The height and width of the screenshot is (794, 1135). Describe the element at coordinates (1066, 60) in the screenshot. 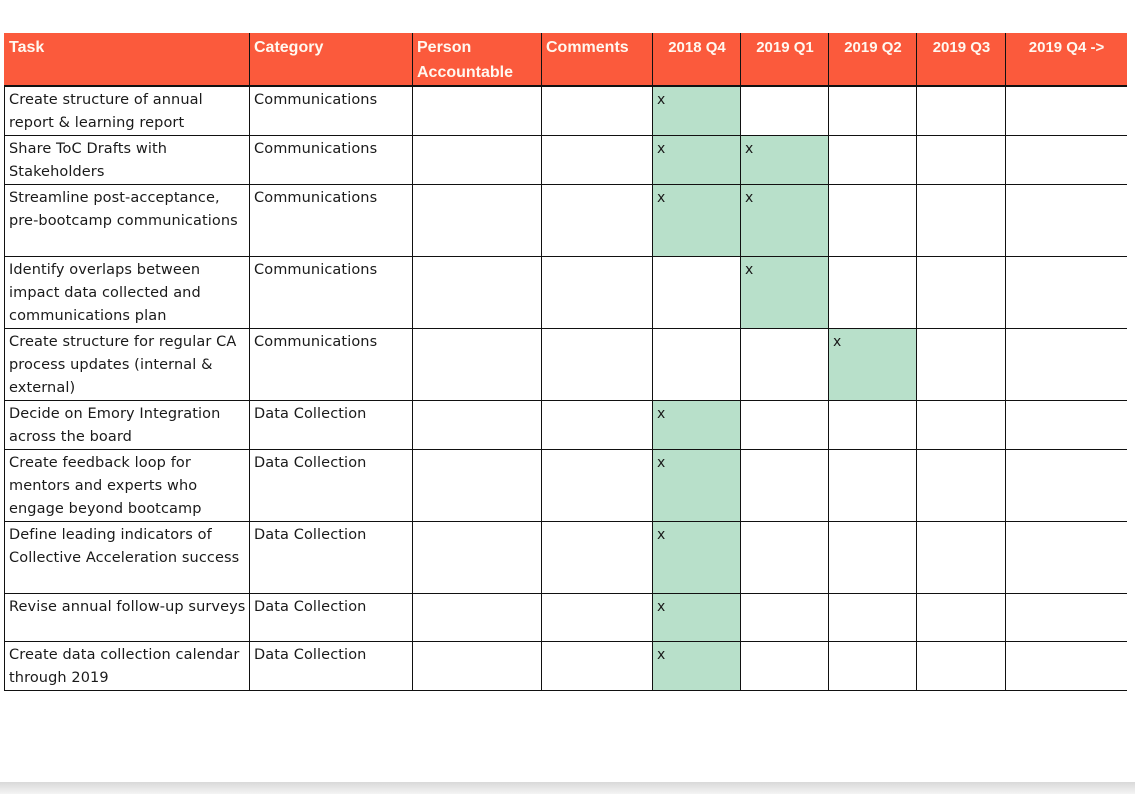

I see `header-quarter: 2019 Q4 ->` at that location.